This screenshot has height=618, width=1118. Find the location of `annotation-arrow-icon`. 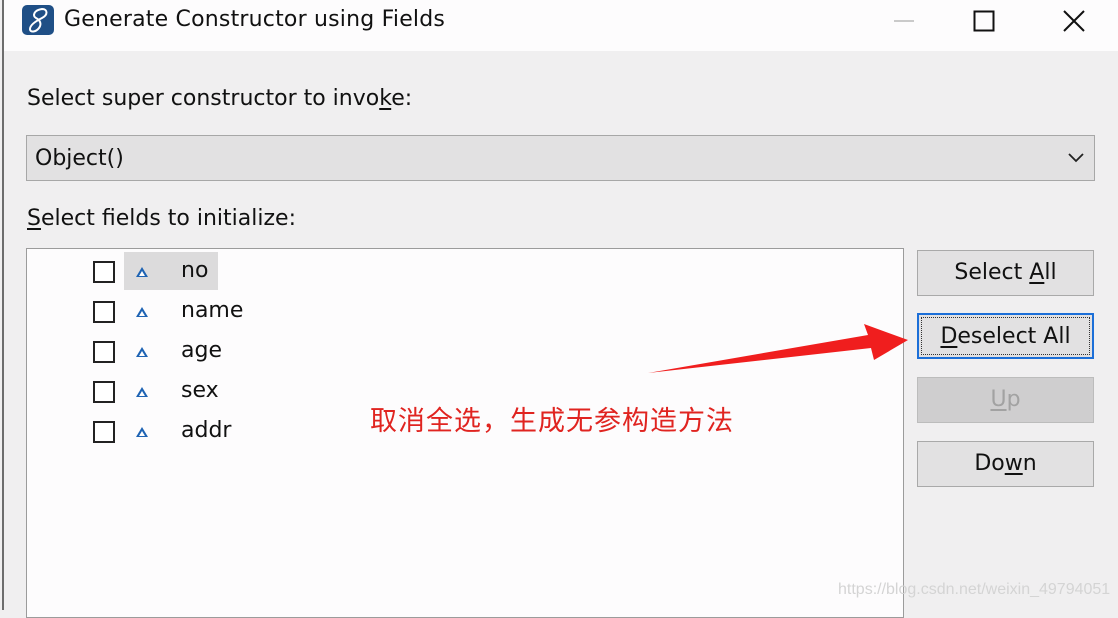

annotation-arrow-icon is located at coordinates (778, 348).